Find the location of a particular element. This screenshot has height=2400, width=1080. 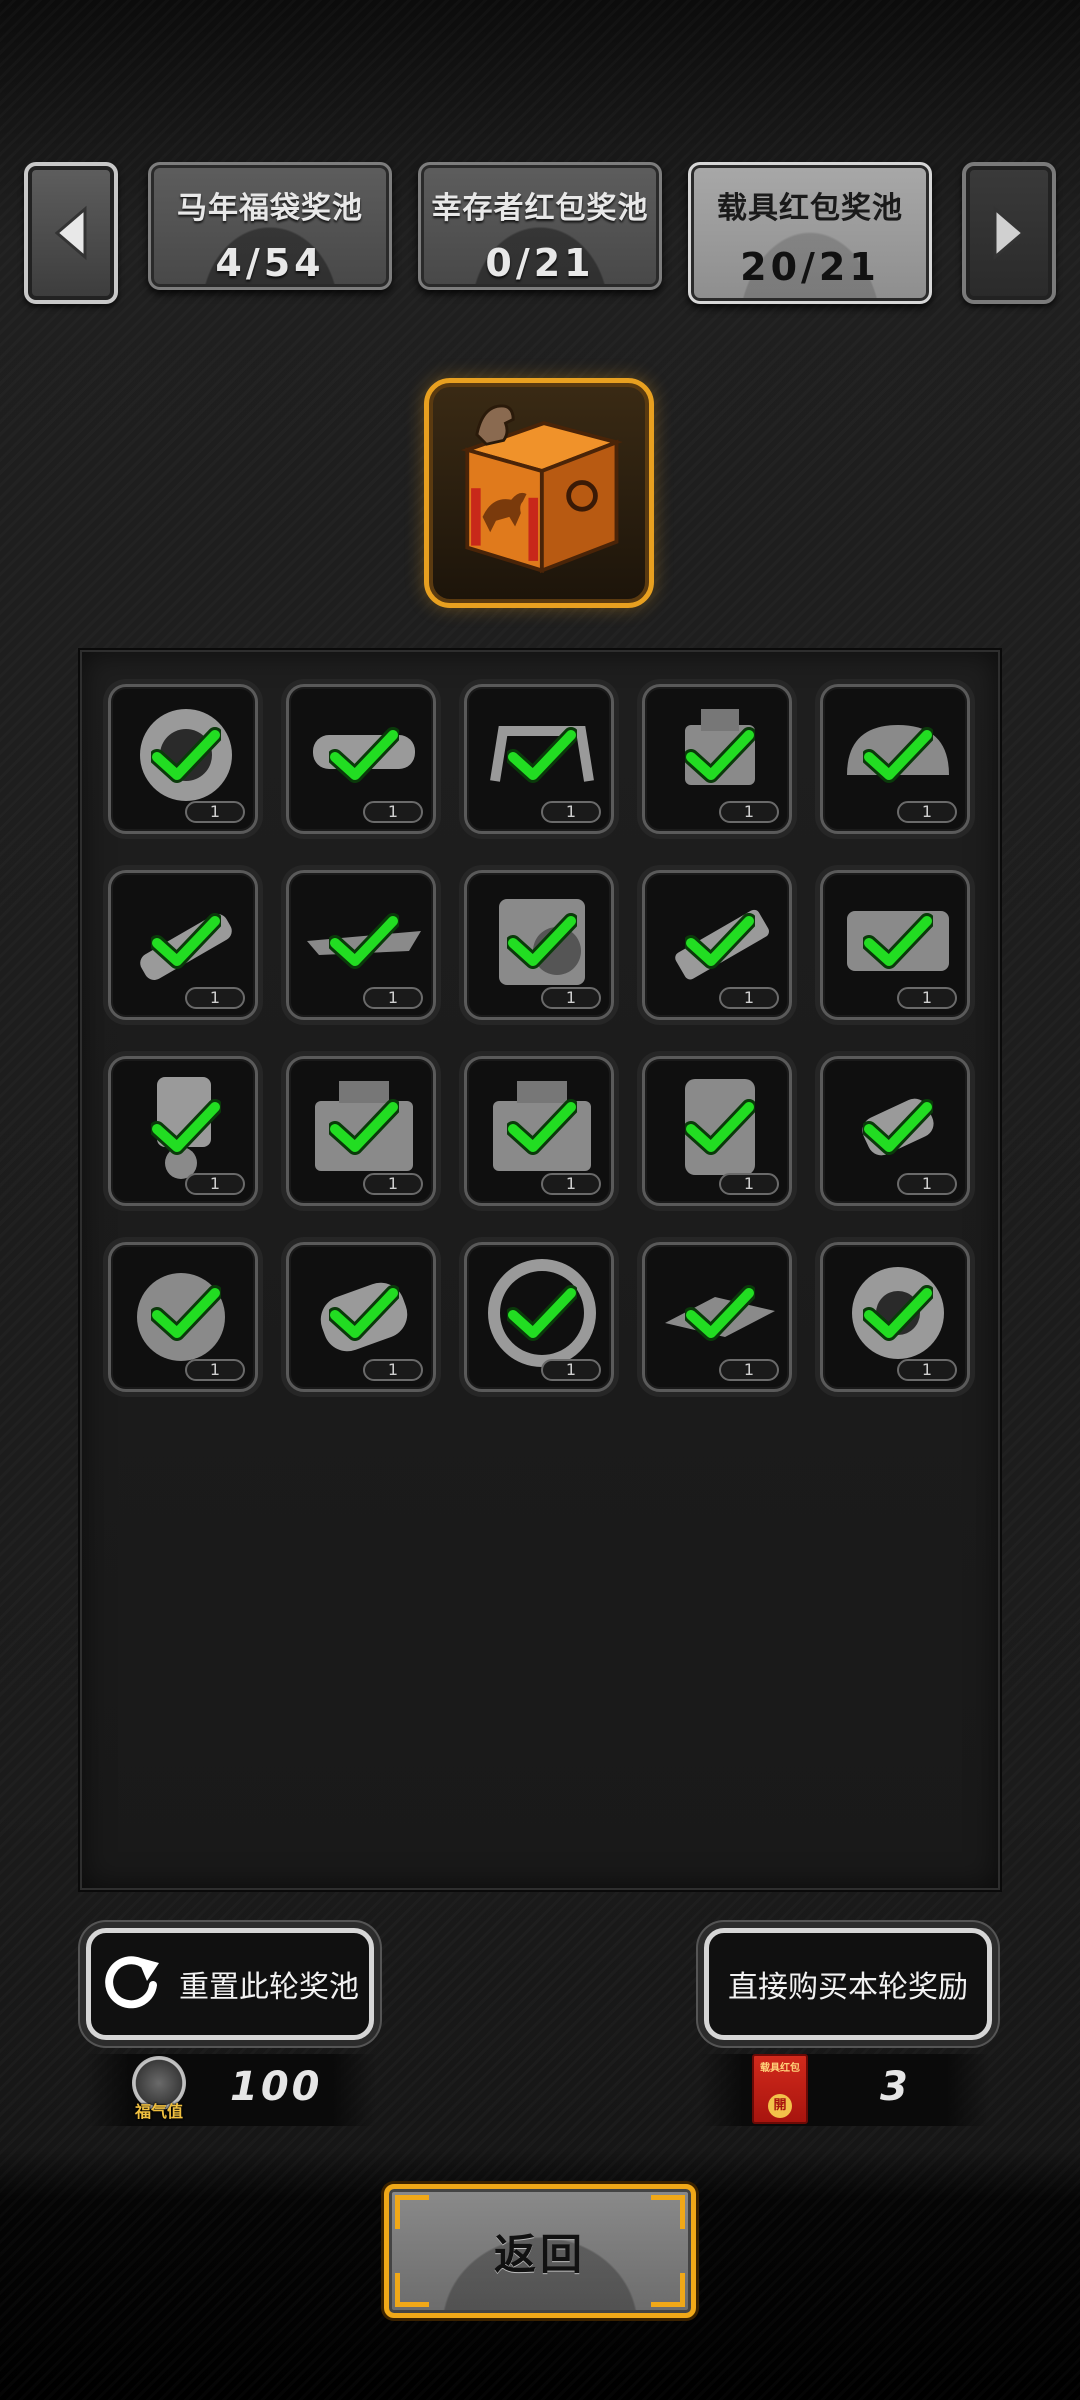

fortune-coin-icon: 福气值 is located at coordinates (159, 2091).